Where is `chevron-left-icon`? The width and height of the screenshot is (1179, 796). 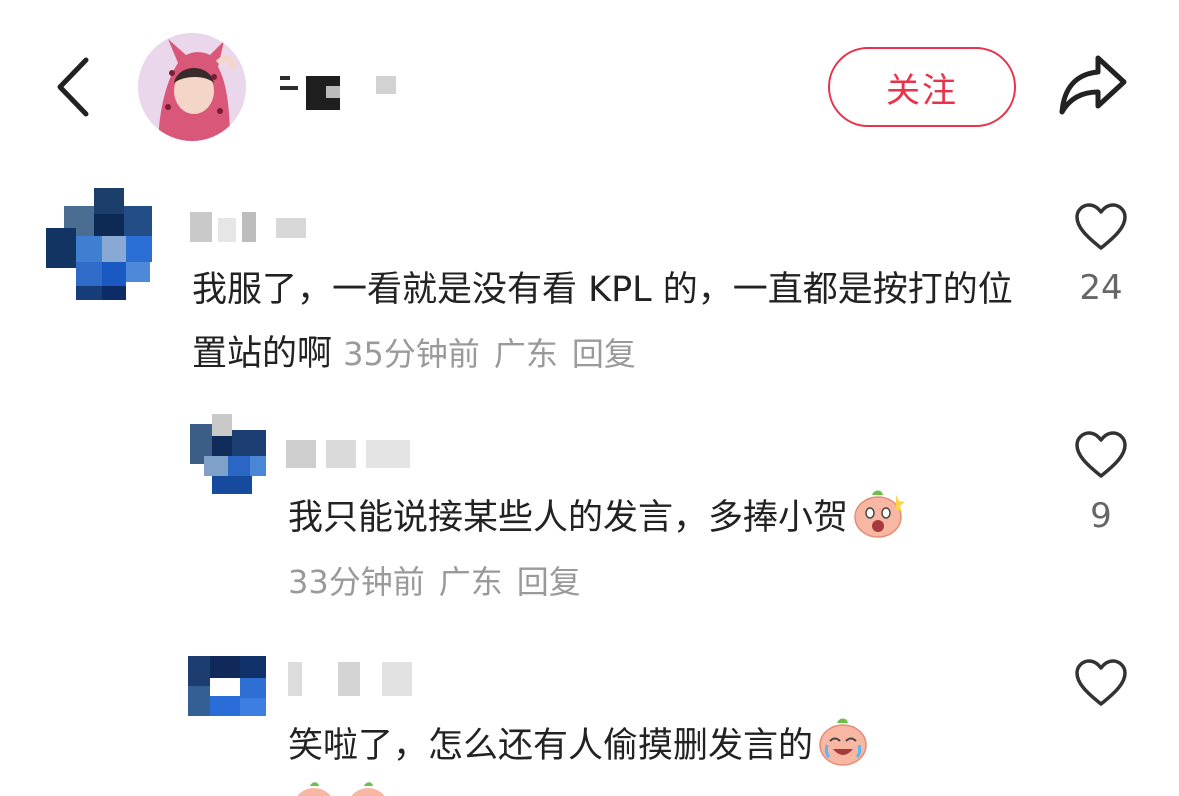 chevron-left-icon is located at coordinates (73, 87).